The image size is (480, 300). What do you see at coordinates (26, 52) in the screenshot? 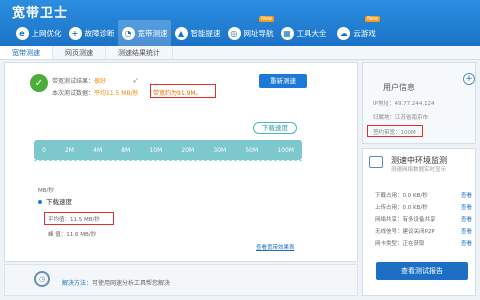
I see `tab-broadband: 宽带测速` at bounding box center [26, 52].